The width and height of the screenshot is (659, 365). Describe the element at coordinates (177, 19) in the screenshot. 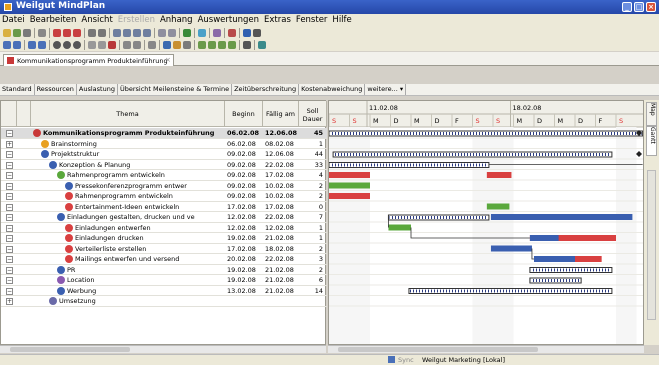

I see `menu-anhang: Anhang` at that location.